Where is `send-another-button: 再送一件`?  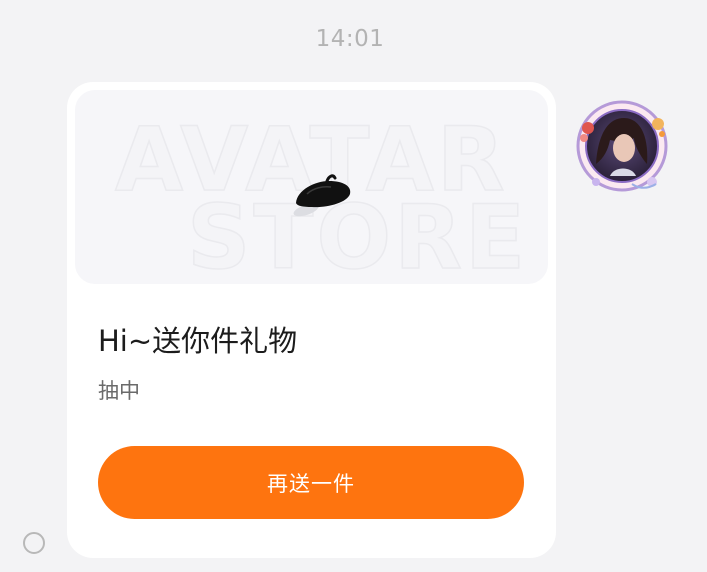
send-another-button: 再送一件 is located at coordinates (311, 482).